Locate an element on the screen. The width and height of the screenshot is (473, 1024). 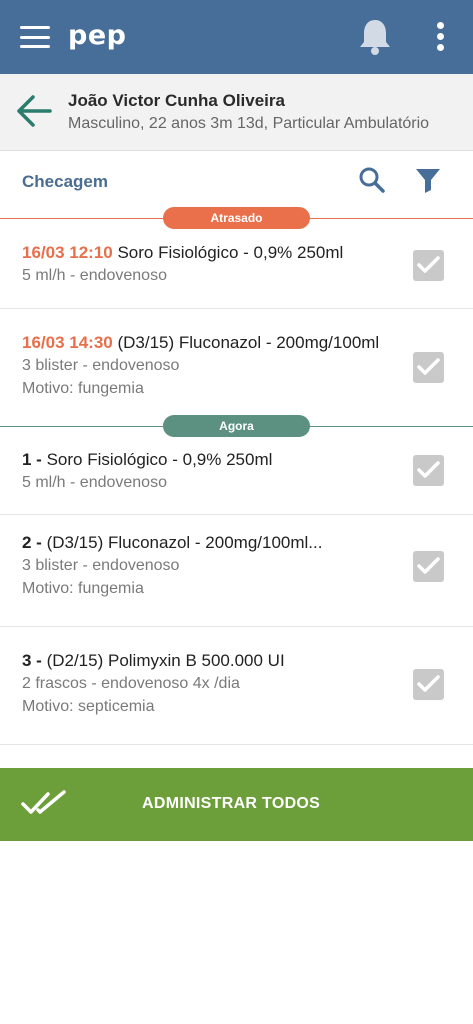
item-title: (D2/15) Polimyxin B 500.000 UI is located at coordinates (163, 660).